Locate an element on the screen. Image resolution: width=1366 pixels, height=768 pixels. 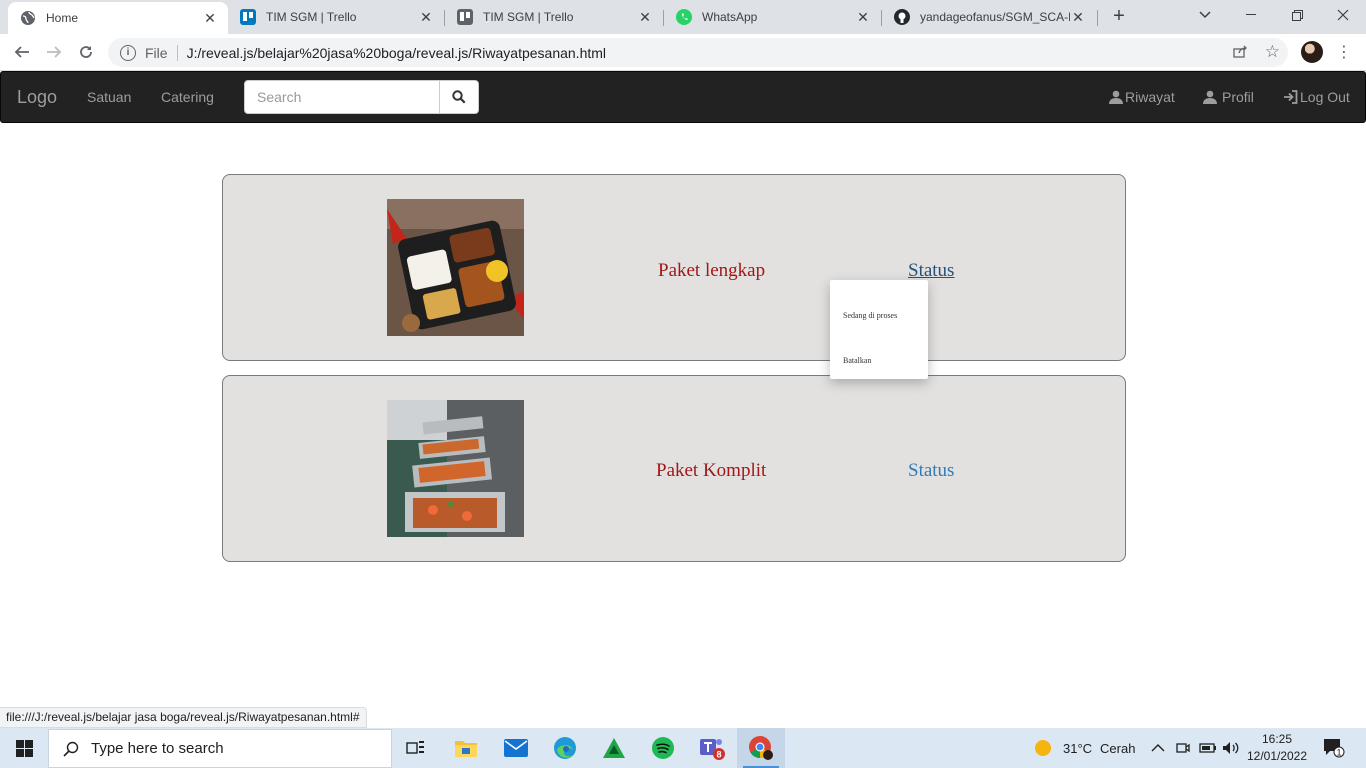
browser-tab-trello-1: TIM SGM | Trello ✕ is located at coordinates (336, 17).